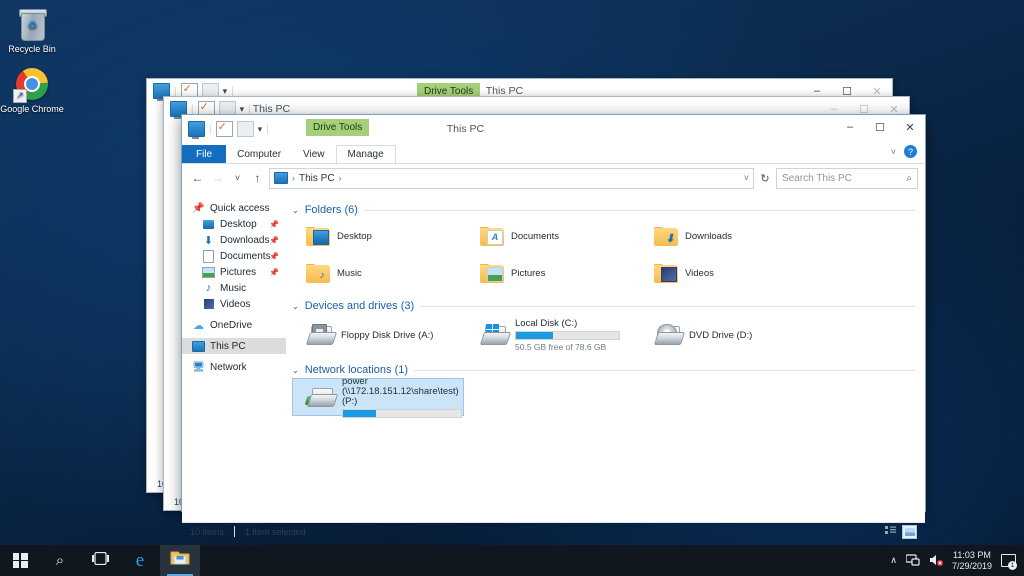  What do you see at coordinates (553, 129) in the screenshot?
I see `title-bar: | ▾ | Drive Tools This PC ‒ ☐ ✕` at bounding box center [553, 129].